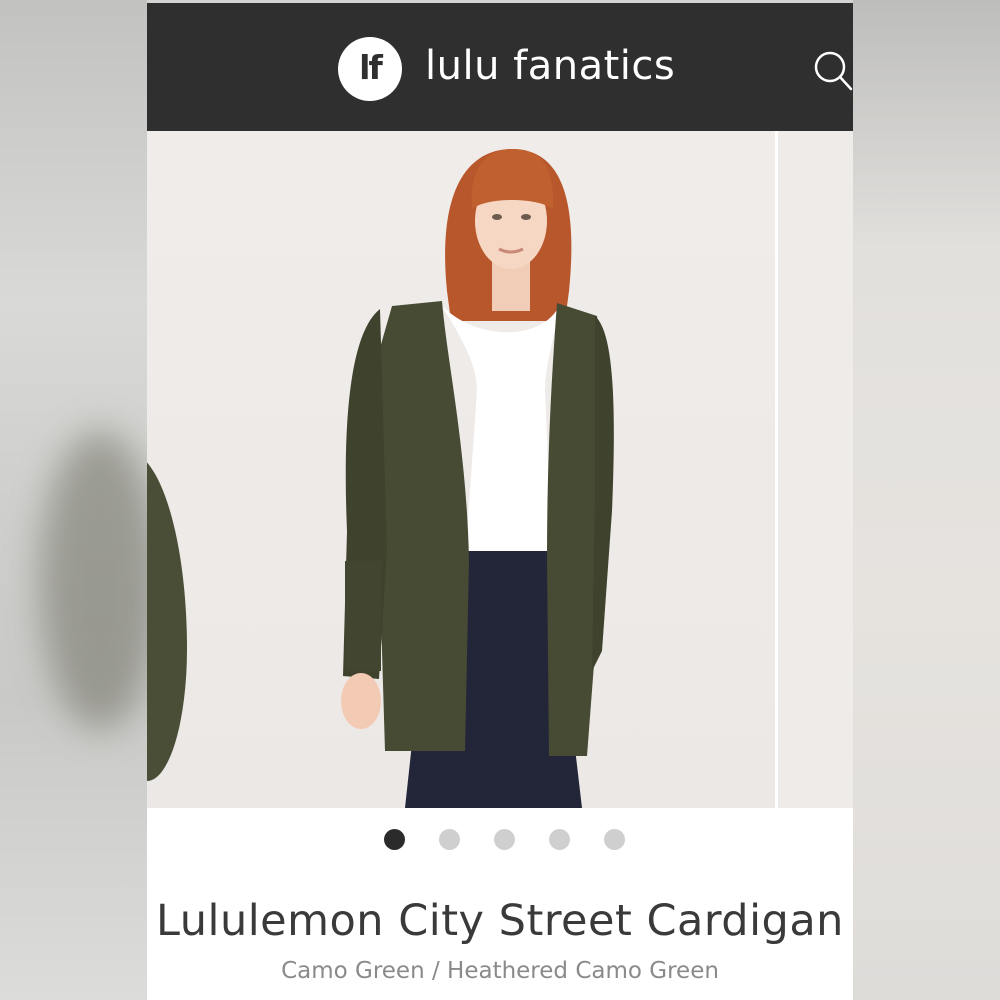 The width and height of the screenshot is (1000, 1000). Describe the element at coordinates (500, 921) in the screenshot. I see `product-title: Lululemon City Street Cardigan` at that location.